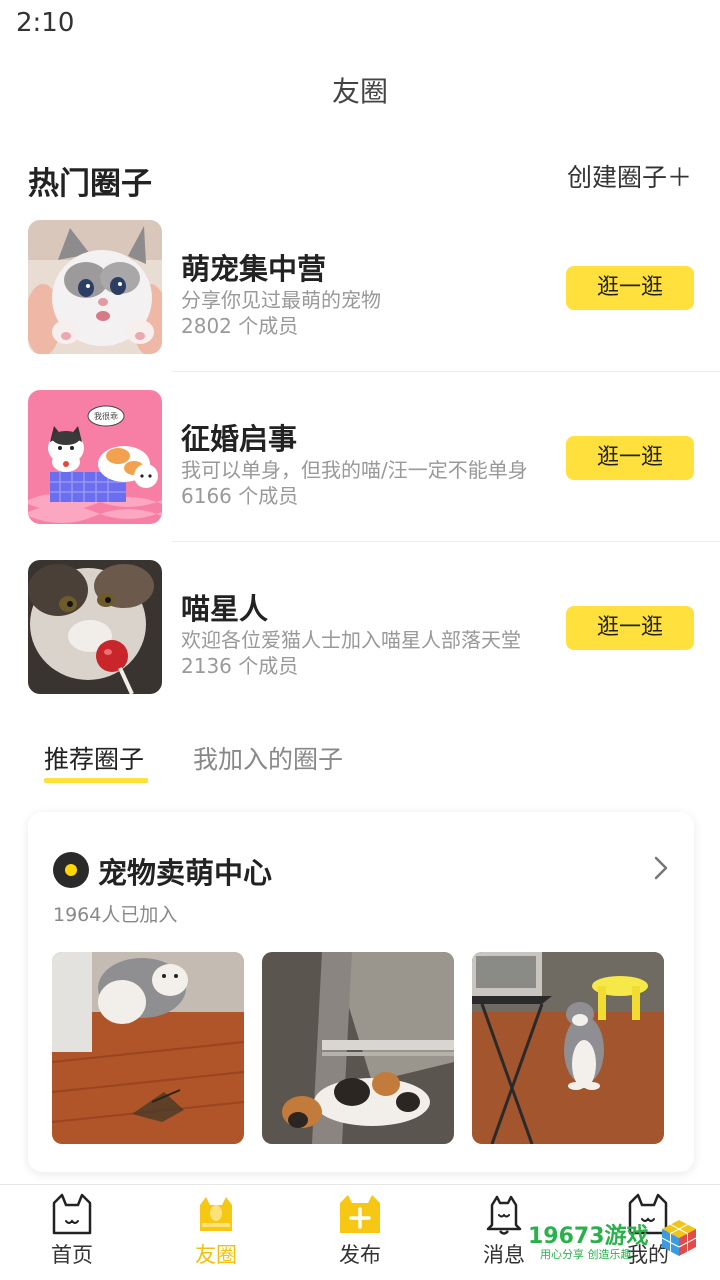 This screenshot has height=1280, width=720. What do you see at coordinates (568, 1048) in the screenshot?
I see `cat-sitting-photo` at bounding box center [568, 1048].